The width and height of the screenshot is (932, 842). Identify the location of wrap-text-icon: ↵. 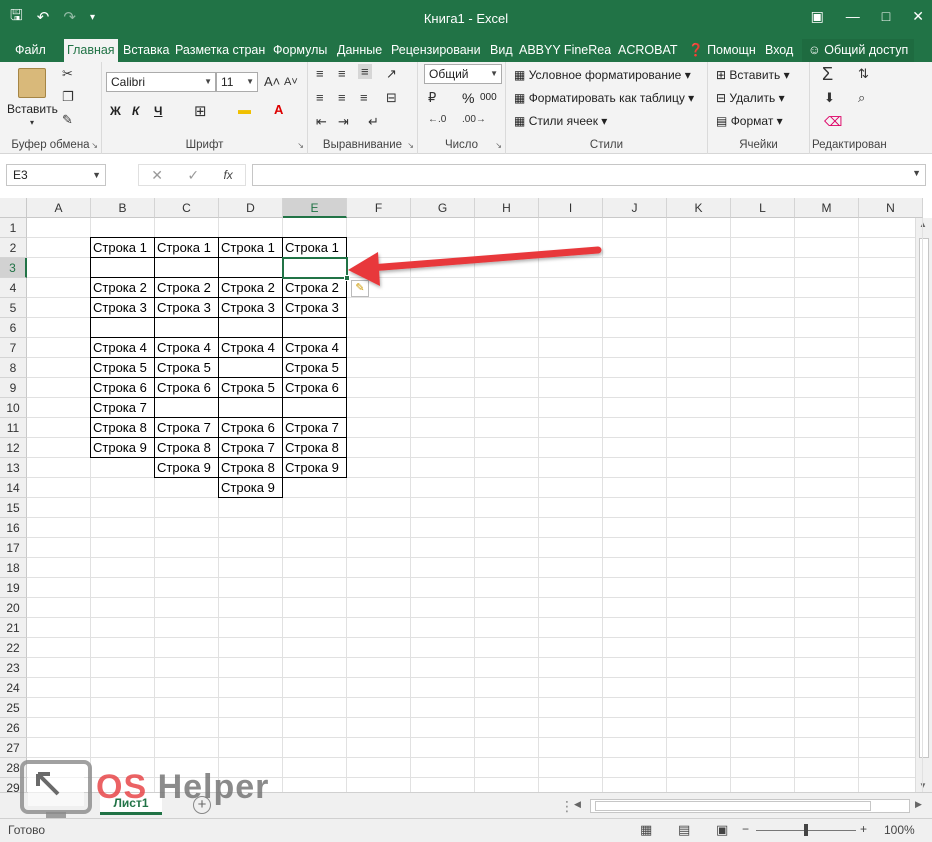
(373, 122).